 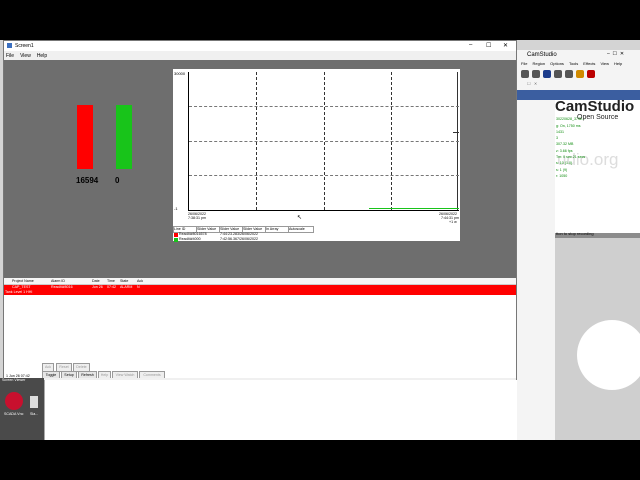 What do you see at coordinates (571, 157) in the screenshot?
I see `cam-stat: Tm: 0 sec 21 secs` at bounding box center [571, 157].